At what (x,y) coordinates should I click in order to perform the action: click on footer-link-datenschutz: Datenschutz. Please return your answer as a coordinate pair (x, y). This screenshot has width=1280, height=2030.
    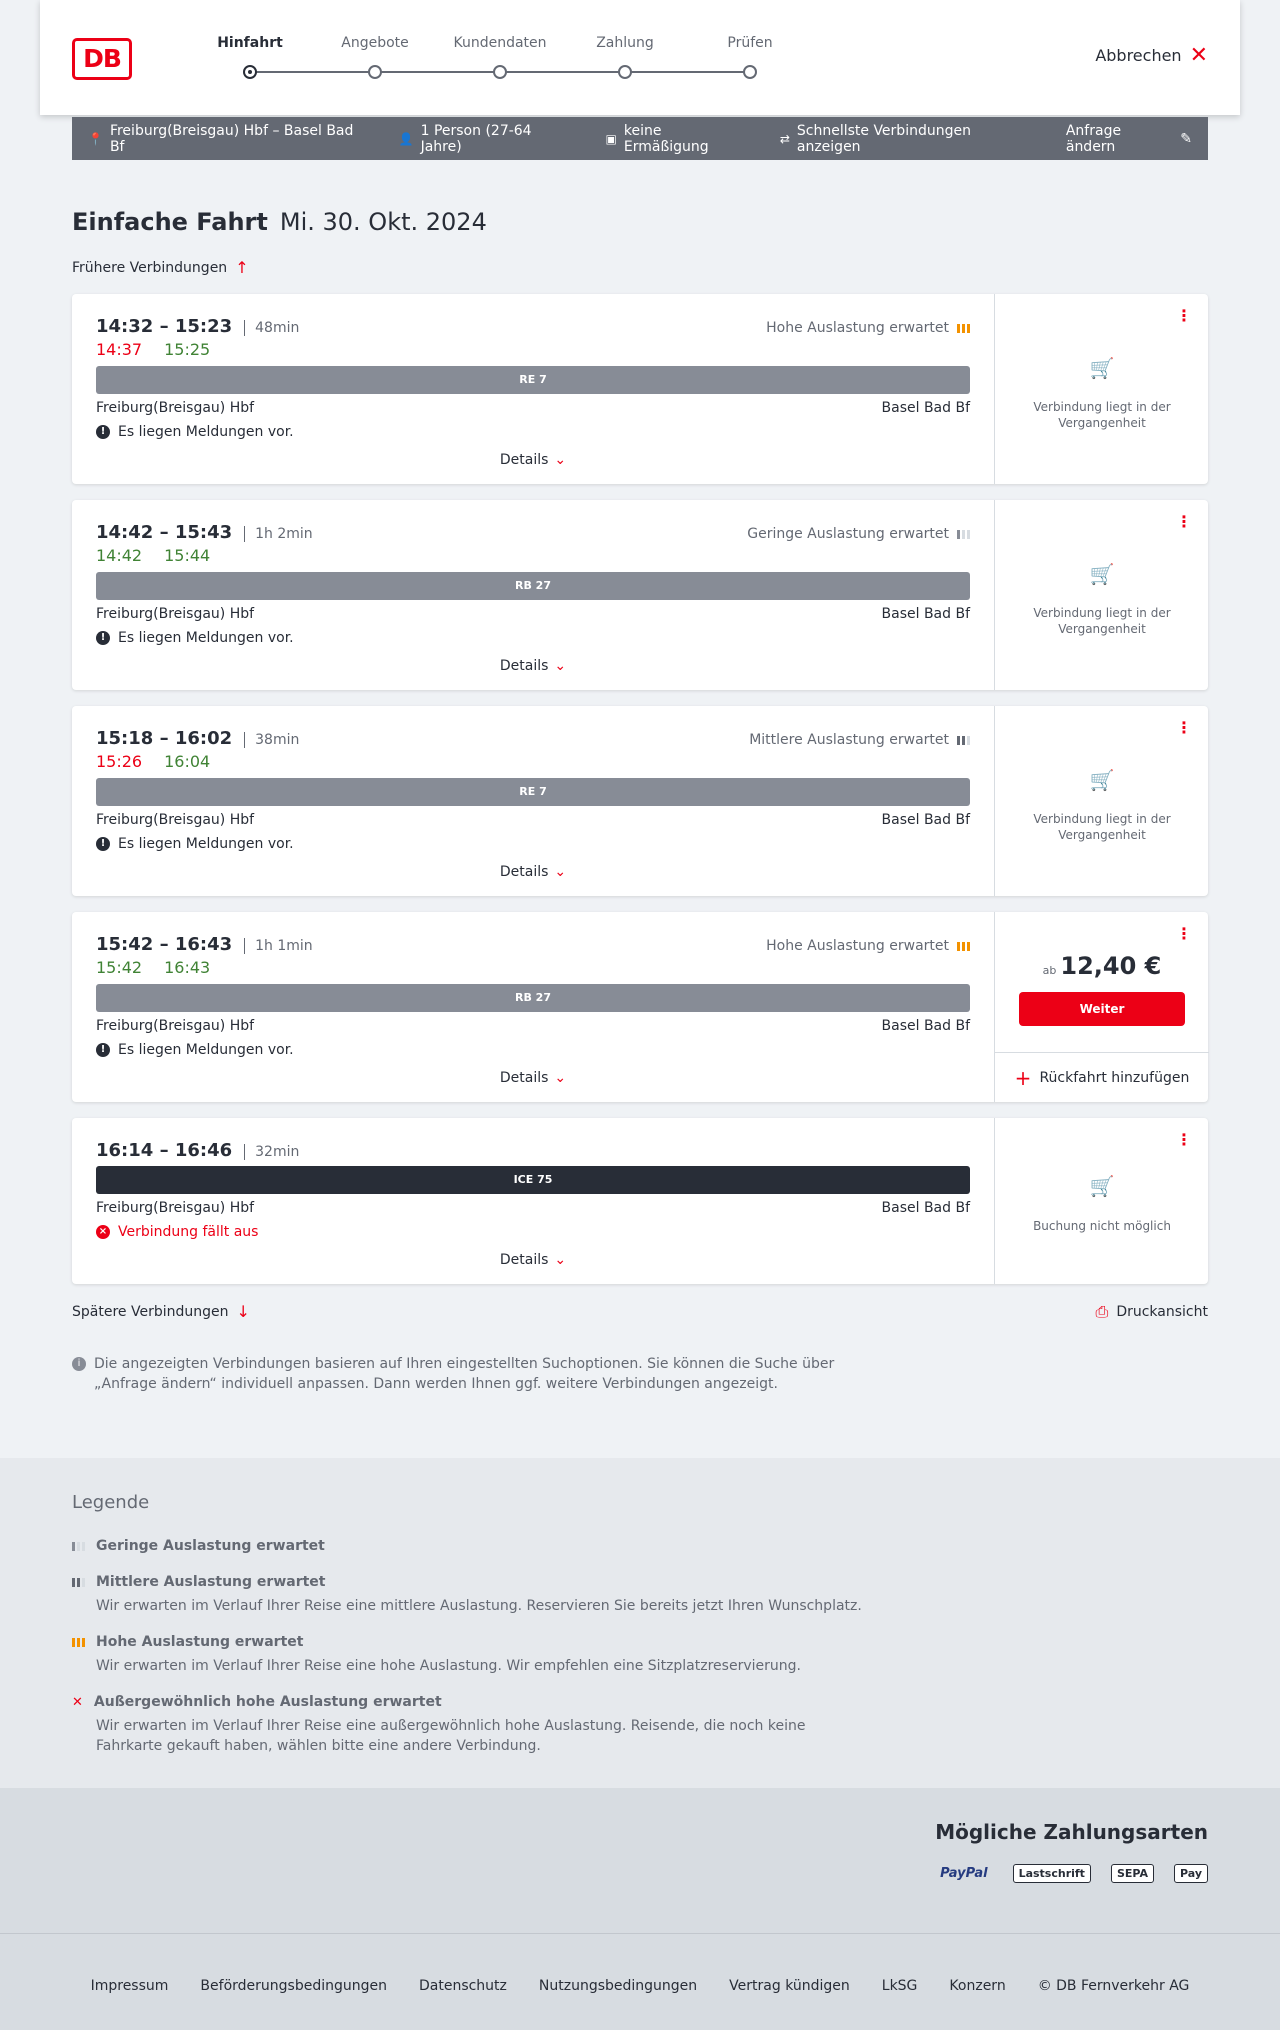
    Looking at the image, I should click on (463, 1986).